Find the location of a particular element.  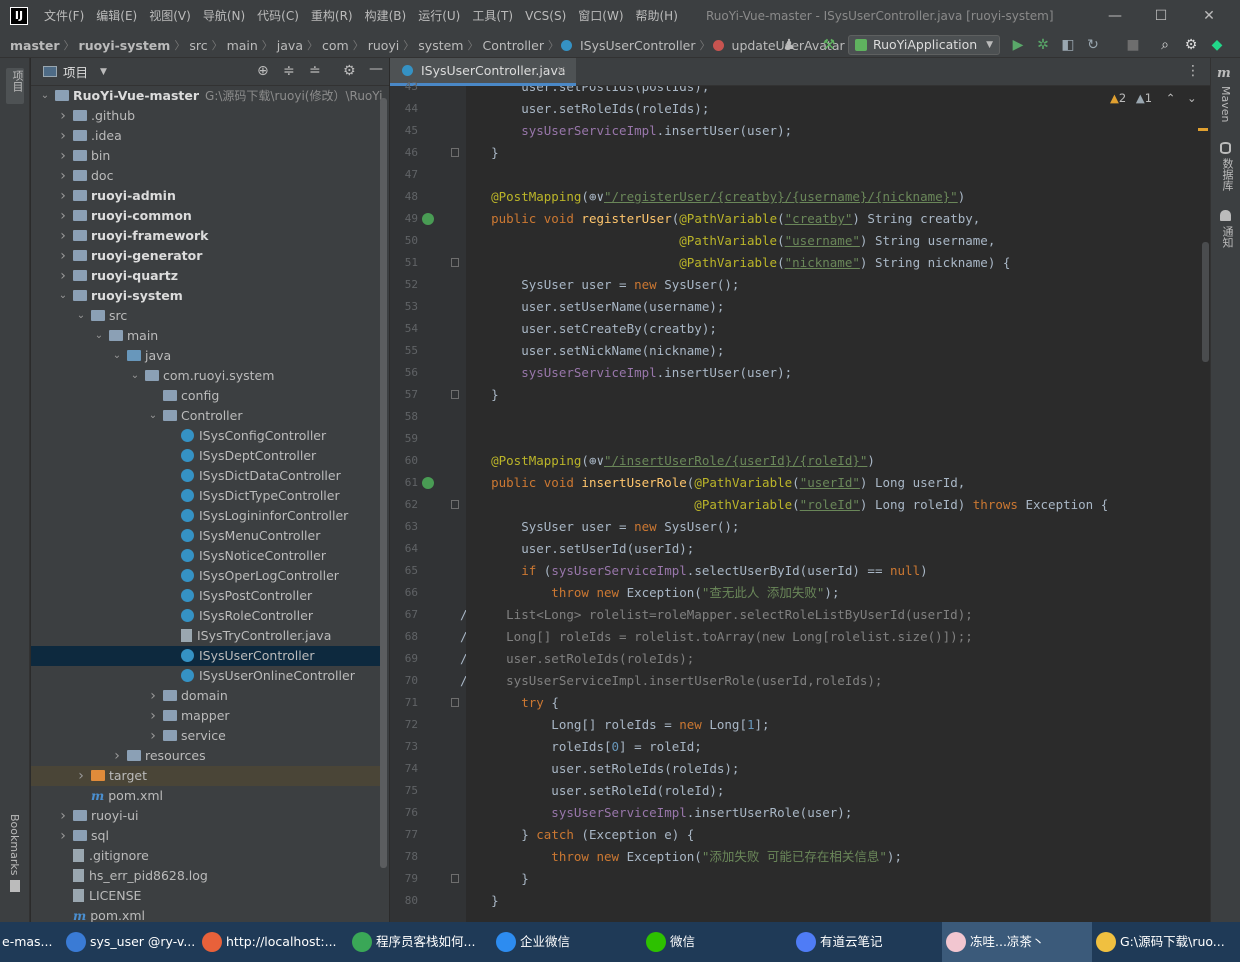

tree-item: › ruoyi-ui is located at coordinates (207, 816).